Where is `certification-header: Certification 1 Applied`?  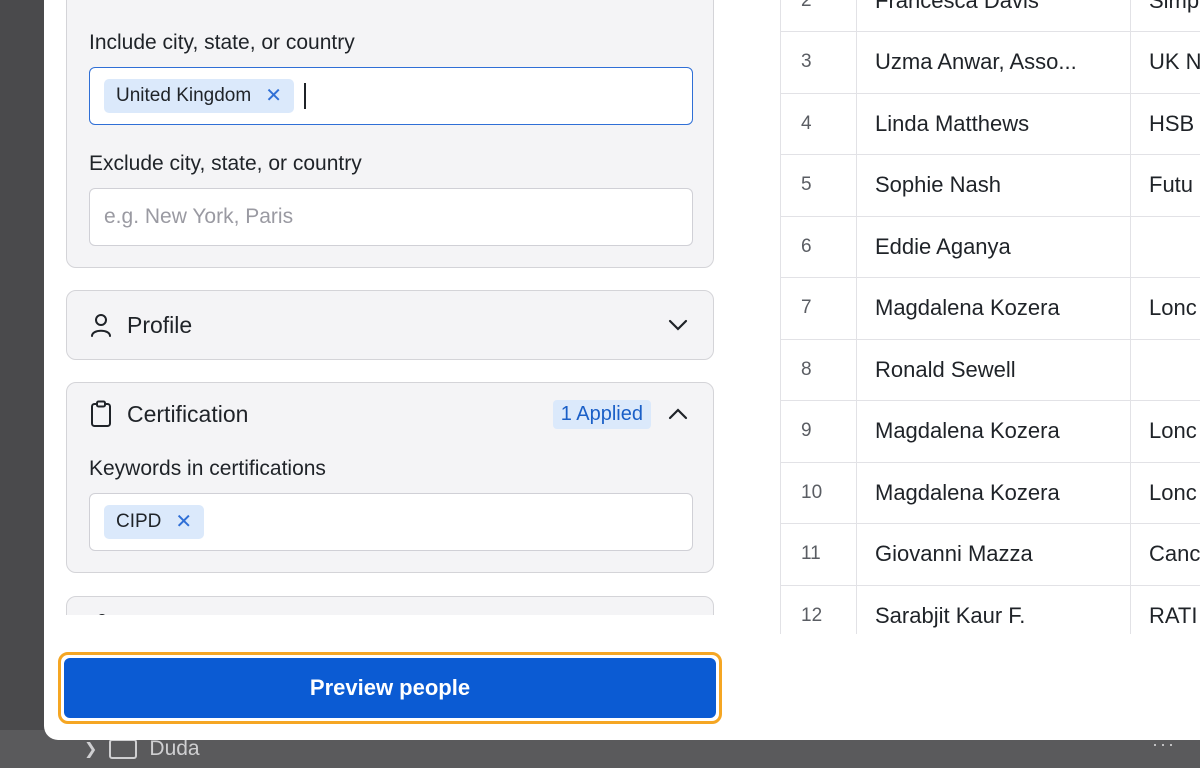 certification-header: Certification 1 Applied is located at coordinates (391, 414).